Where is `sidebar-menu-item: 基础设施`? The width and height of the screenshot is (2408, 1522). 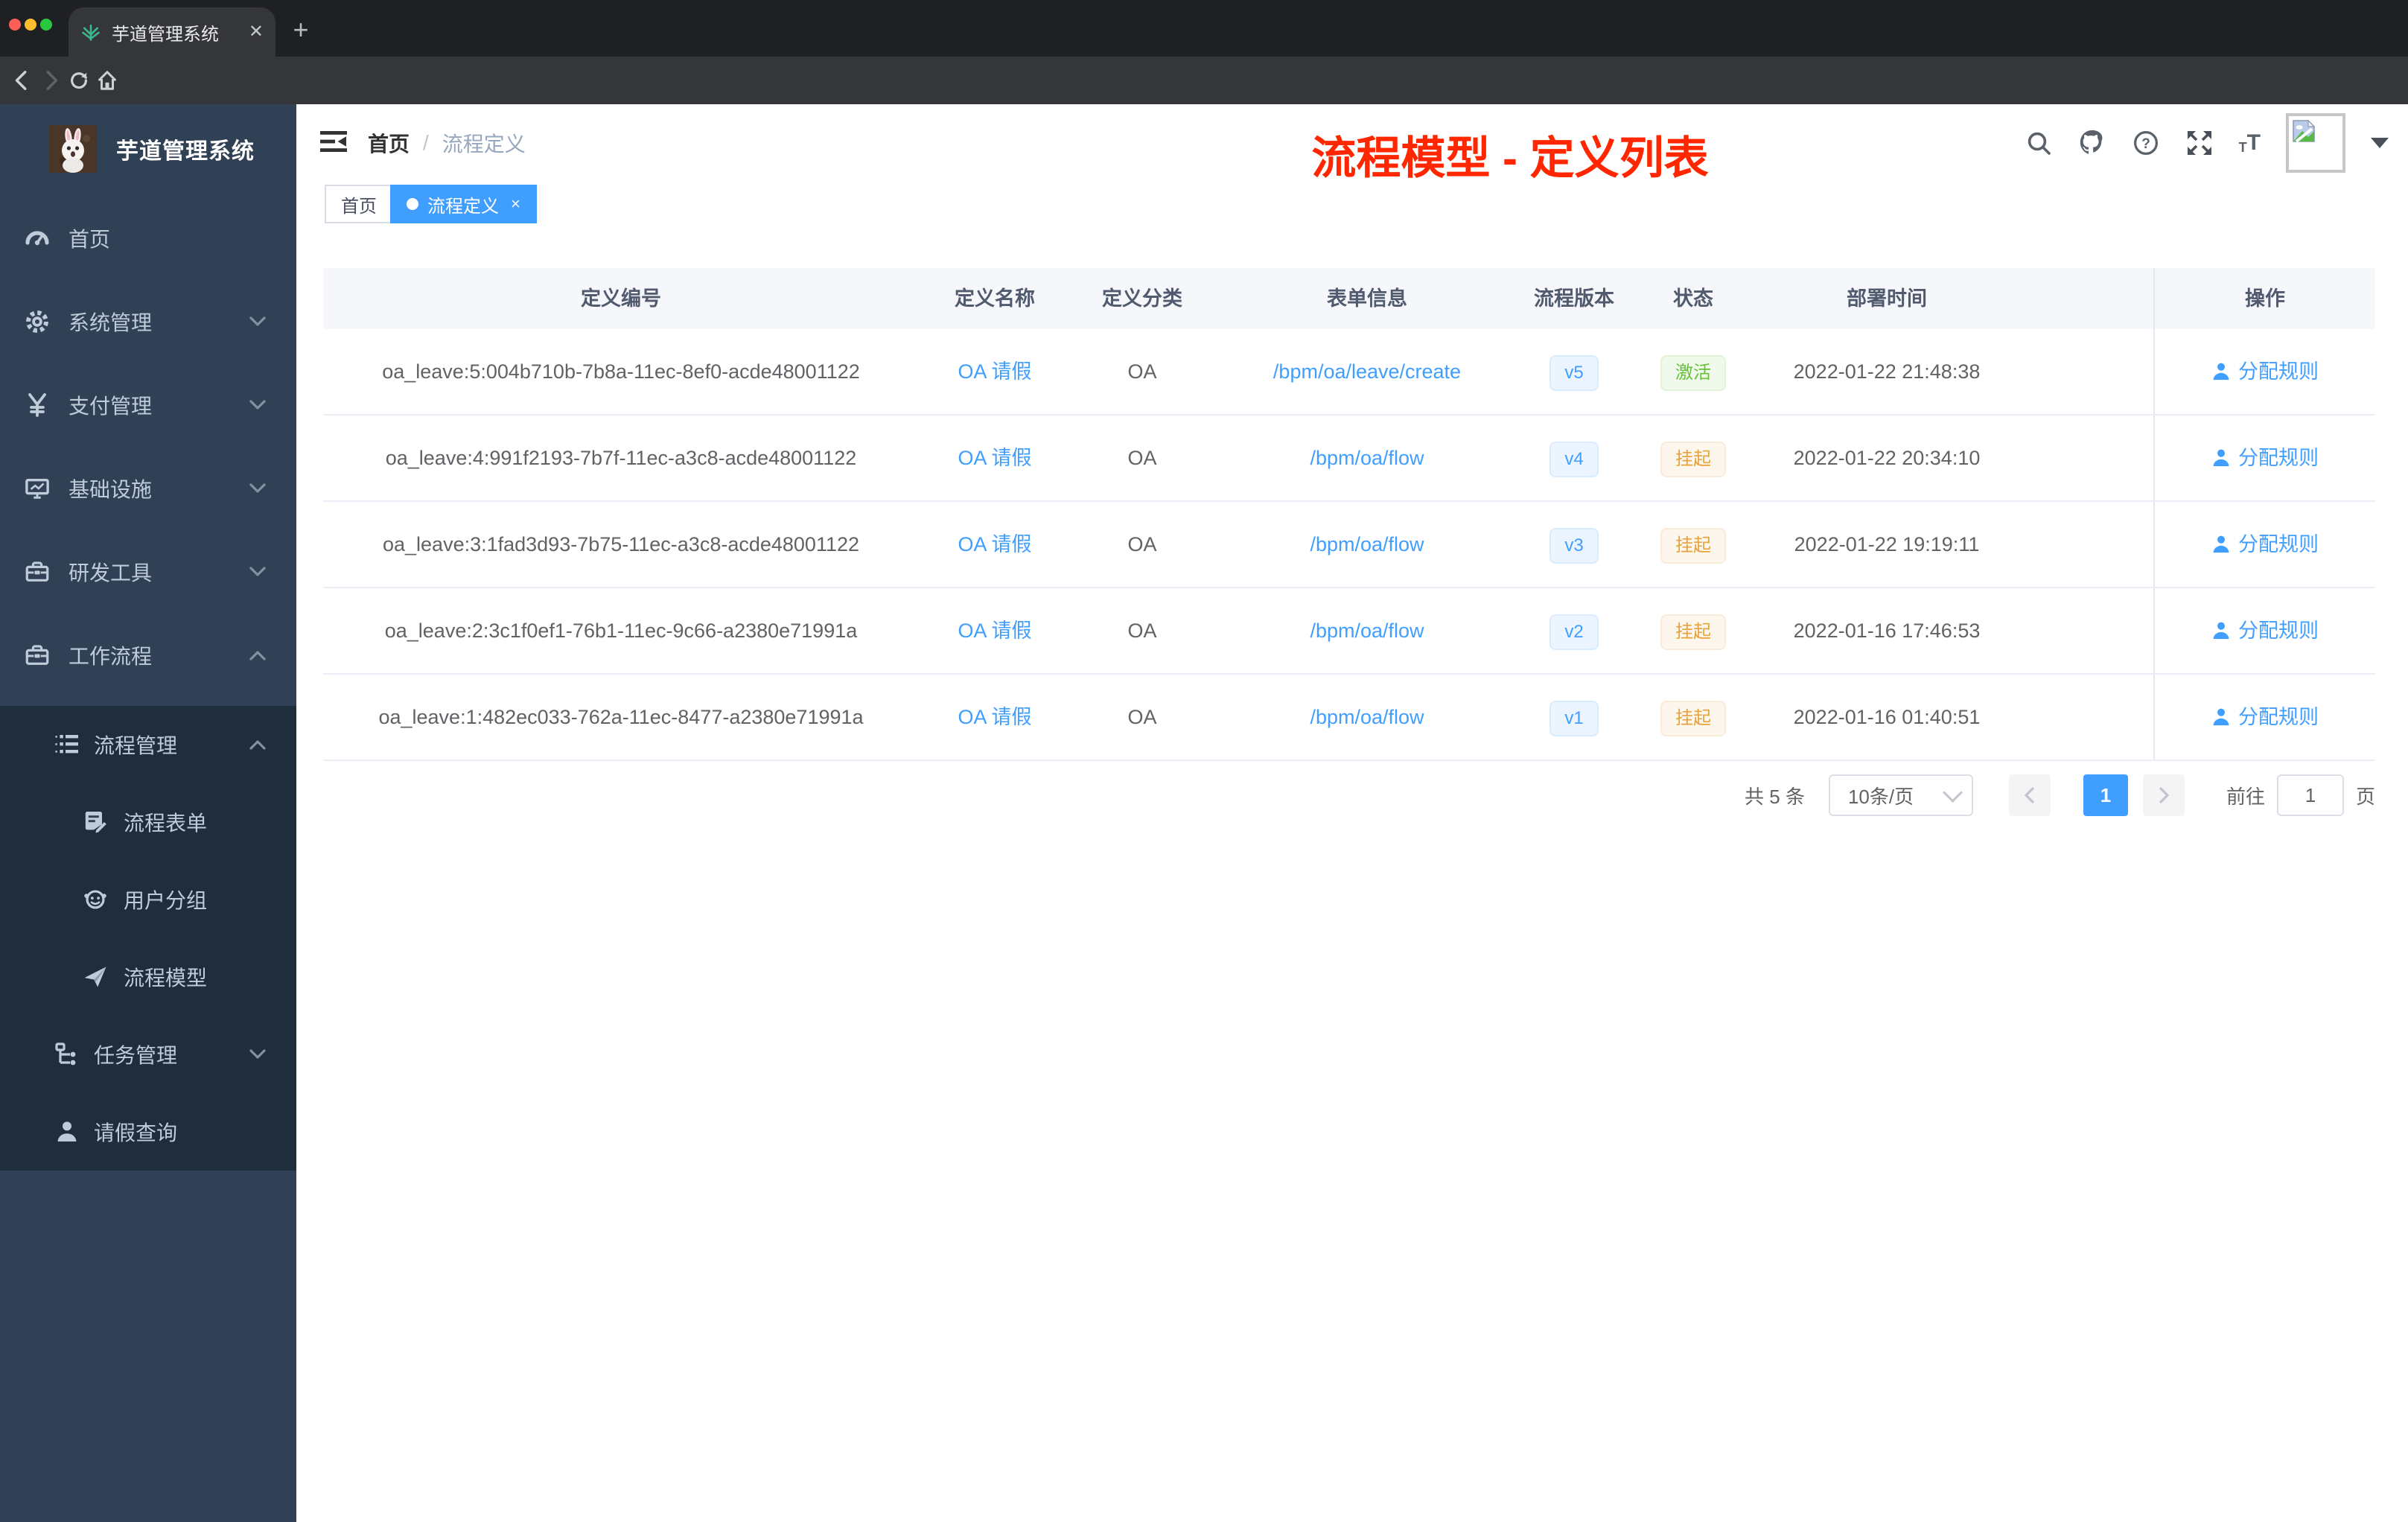
sidebar-menu-item: 基础设施 is located at coordinates (148, 488).